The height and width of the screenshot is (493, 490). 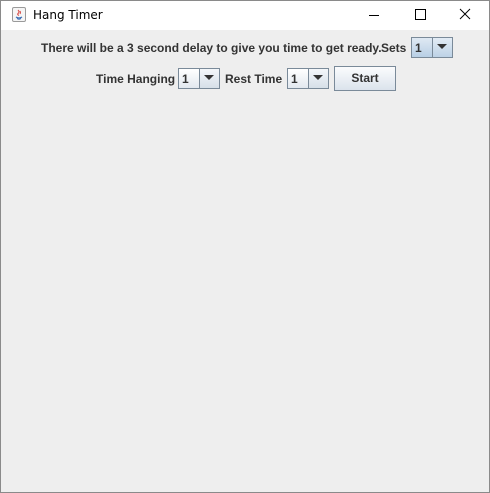 I want to click on maximize-button, so click(x=420, y=15).